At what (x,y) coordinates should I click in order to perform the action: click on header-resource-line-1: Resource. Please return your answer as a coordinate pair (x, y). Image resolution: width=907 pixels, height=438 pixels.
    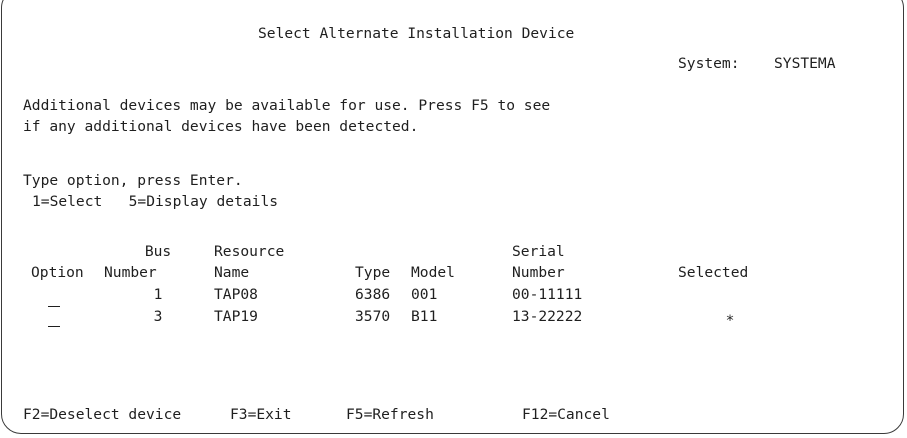
    Looking at the image, I should click on (249, 251).